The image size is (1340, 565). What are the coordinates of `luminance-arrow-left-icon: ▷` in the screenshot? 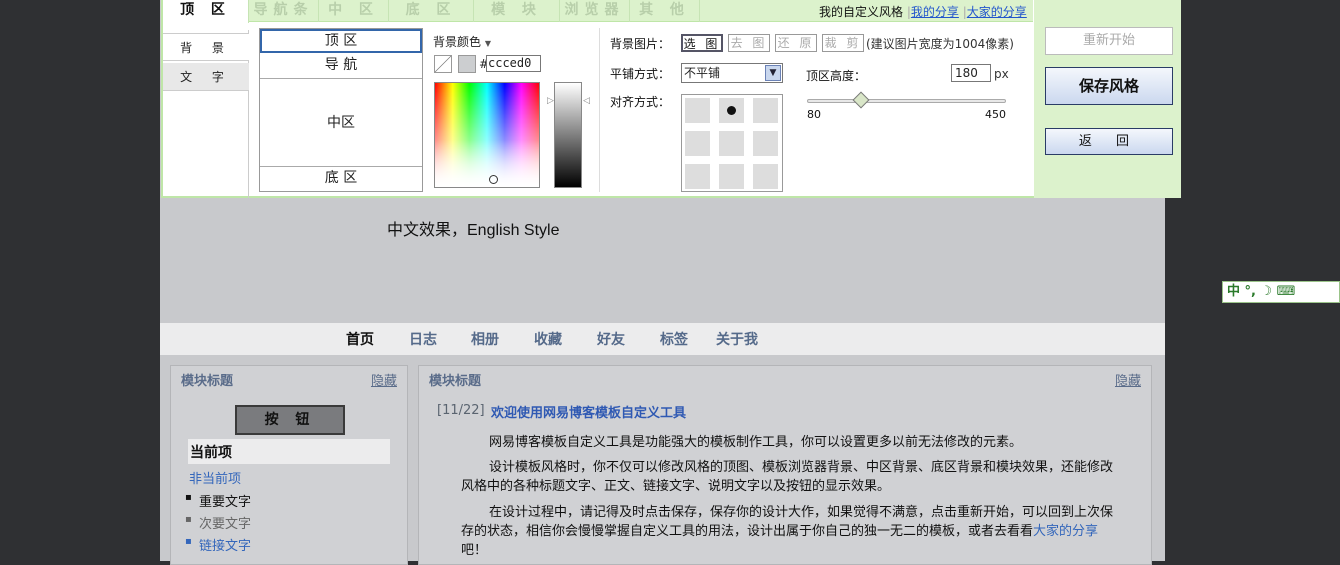 It's located at (550, 101).